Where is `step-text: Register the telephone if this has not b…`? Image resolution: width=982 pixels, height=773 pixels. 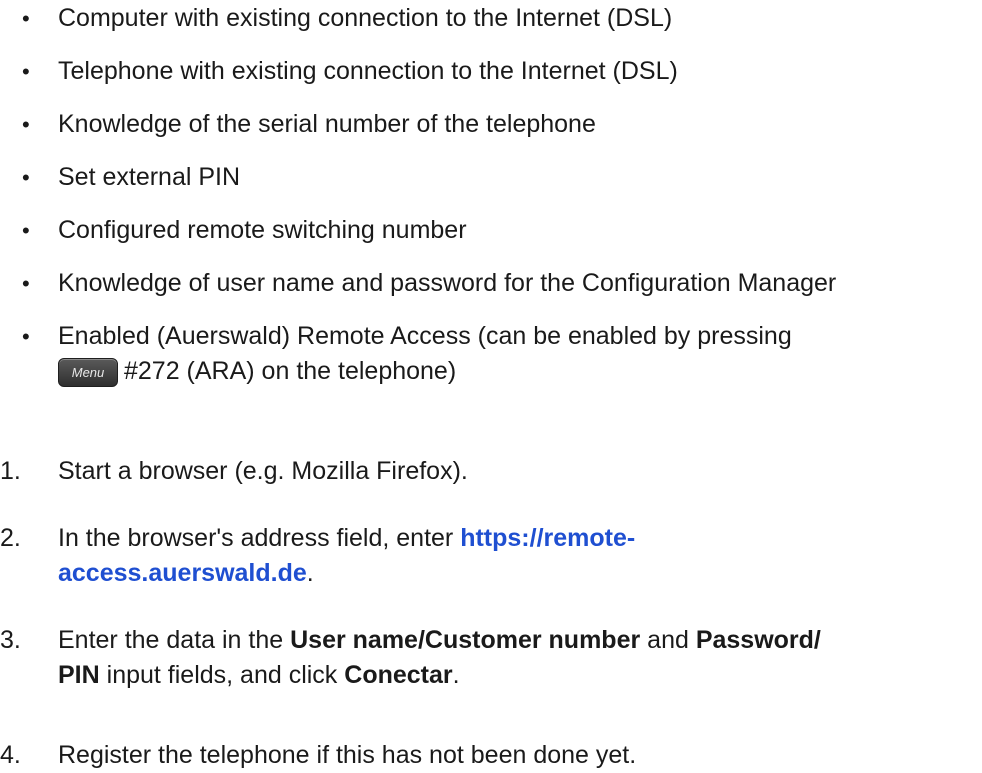 step-text: Register the telephone if this has not b… is located at coordinates (347, 755).